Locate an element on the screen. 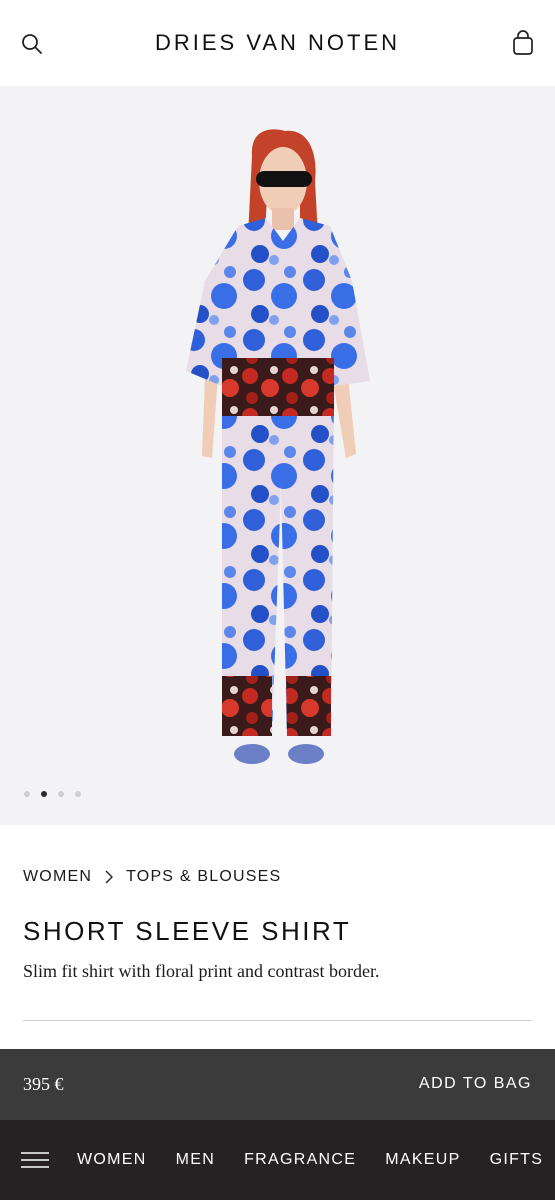 The height and width of the screenshot is (1200, 555). nav-item-makeup: MAKEUP is located at coordinates (422, 1160).